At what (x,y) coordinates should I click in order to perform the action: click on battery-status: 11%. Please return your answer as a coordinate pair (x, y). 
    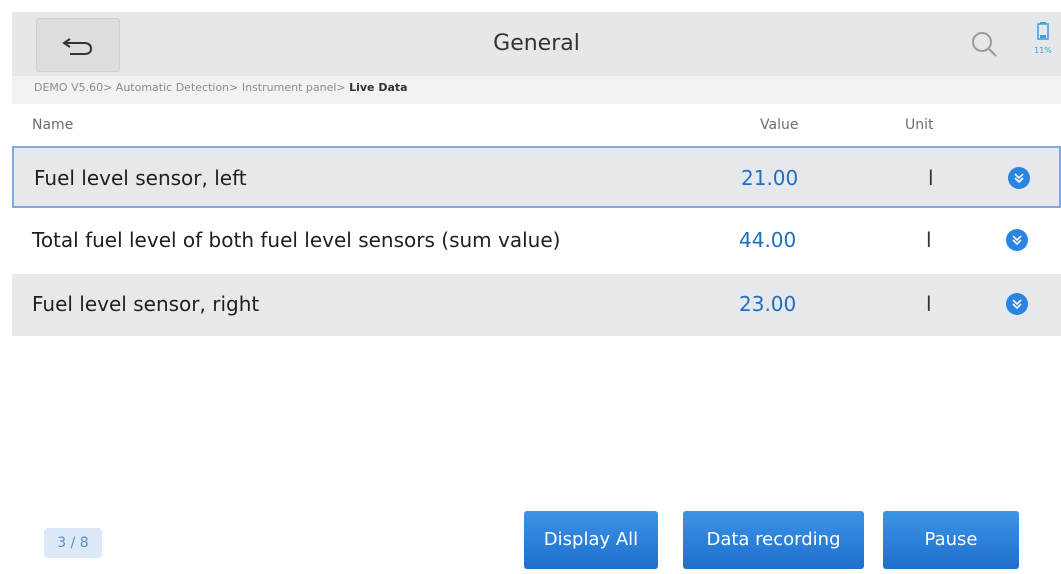
    Looking at the image, I should click on (1043, 45).